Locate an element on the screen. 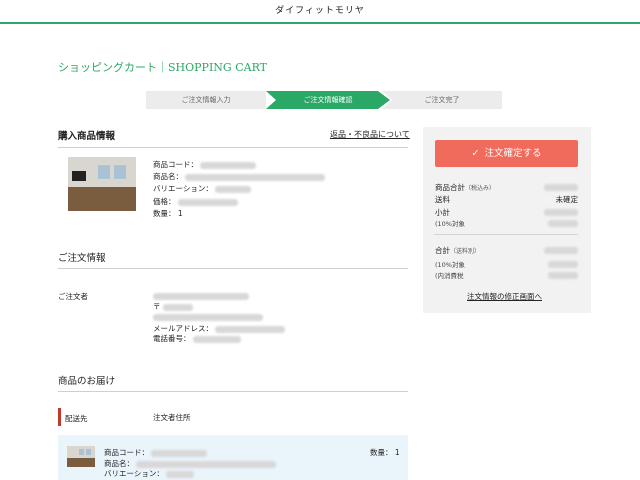 The width and height of the screenshot is (640, 480). edit-order-link: 注文情報の修正画面へ is located at coordinates (504, 296).